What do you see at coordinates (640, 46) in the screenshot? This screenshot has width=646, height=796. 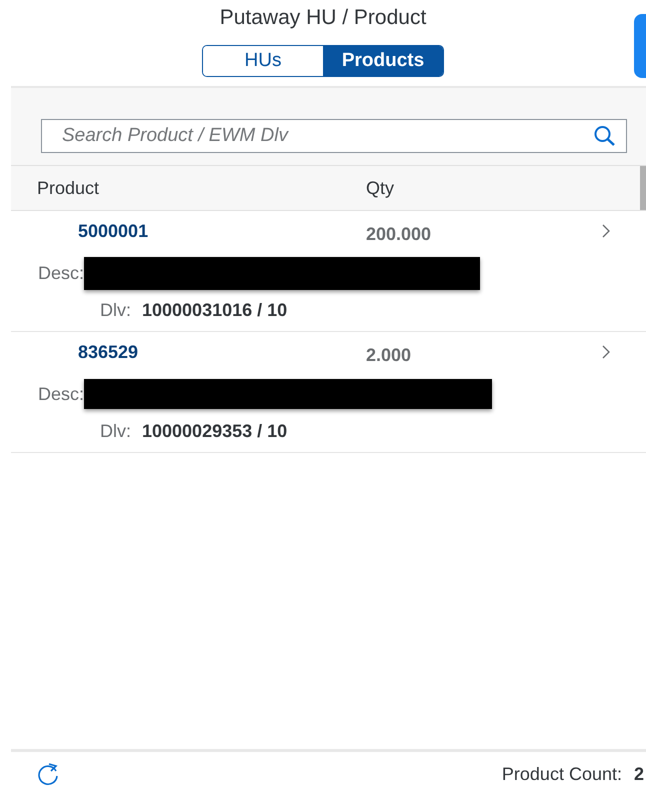 I see `side-button` at bounding box center [640, 46].